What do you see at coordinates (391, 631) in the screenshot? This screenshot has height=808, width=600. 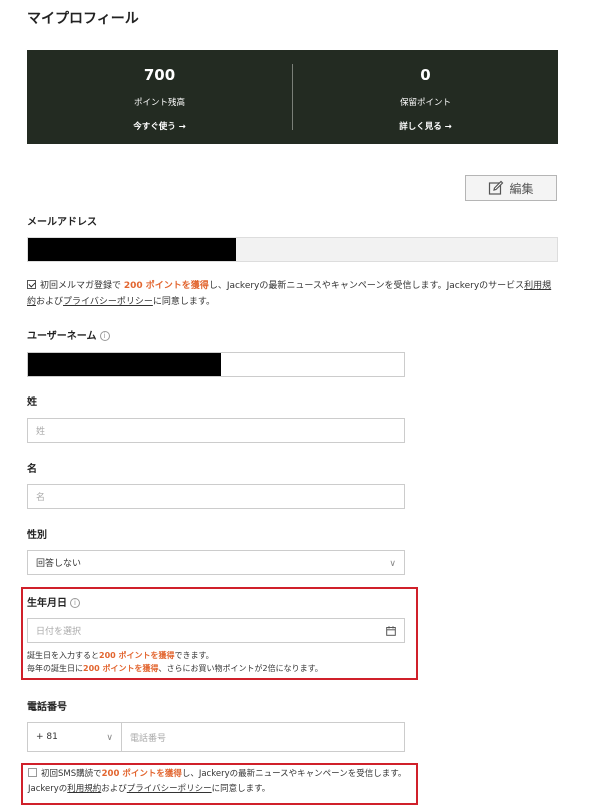 I see `calendar-icon` at bounding box center [391, 631].